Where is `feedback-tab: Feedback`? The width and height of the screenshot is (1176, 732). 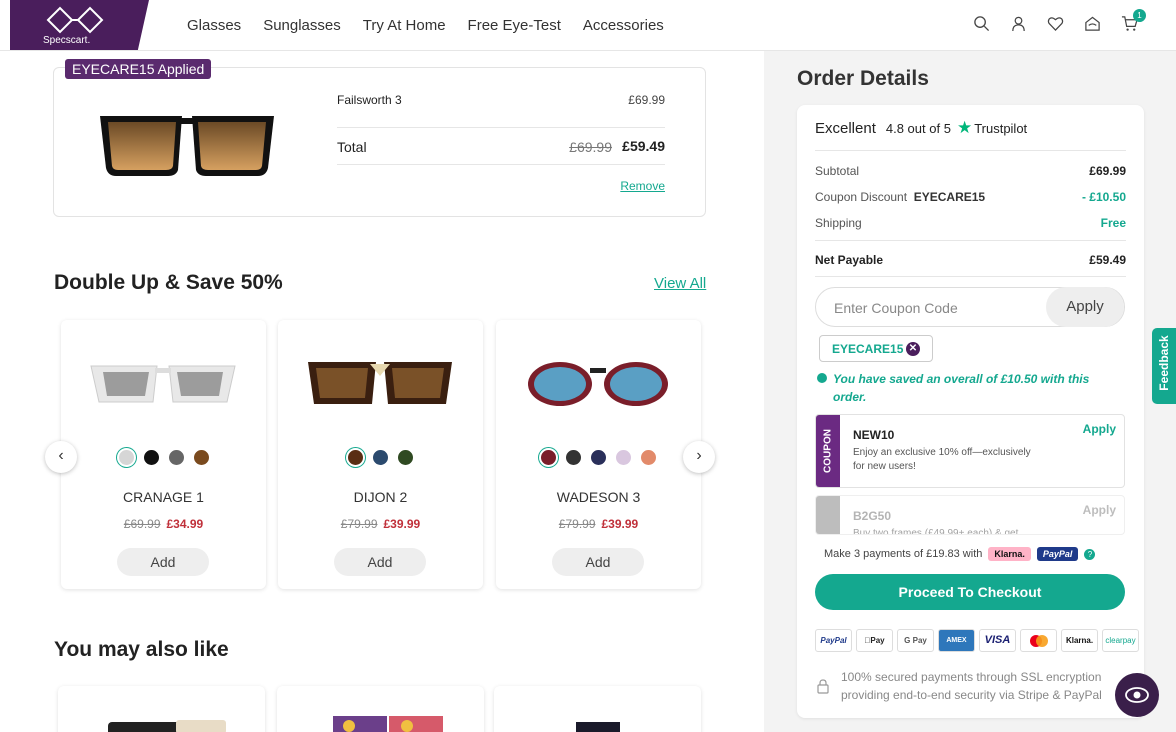 feedback-tab: Feedback is located at coordinates (1164, 366).